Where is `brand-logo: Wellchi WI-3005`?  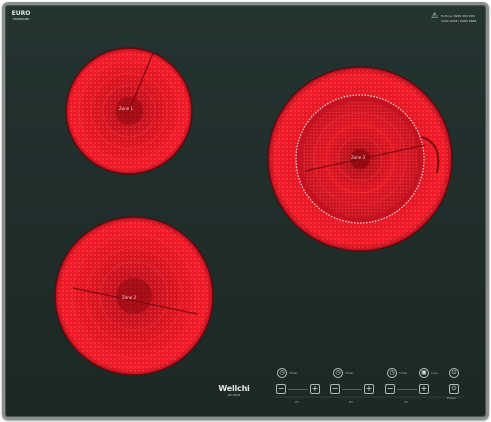 brand-logo: Wellchi WI-3005 is located at coordinates (234, 394).